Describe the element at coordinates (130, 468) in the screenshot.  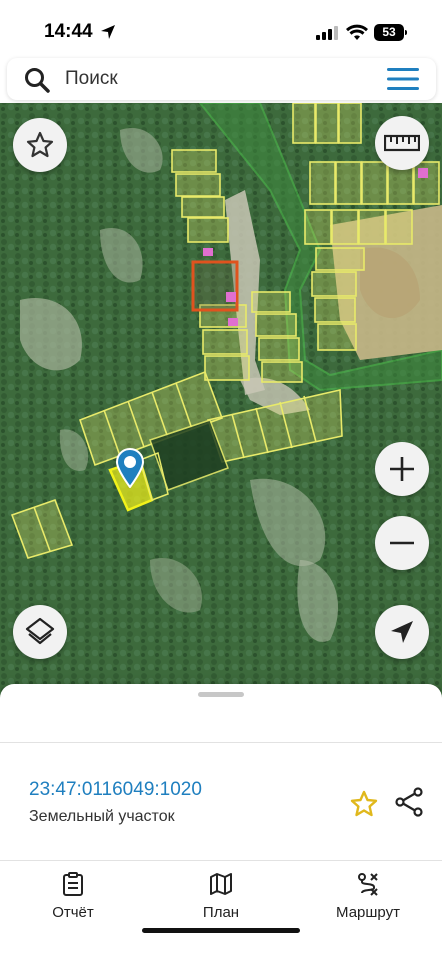
I see `selected-parcel-pin-icon` at that location.